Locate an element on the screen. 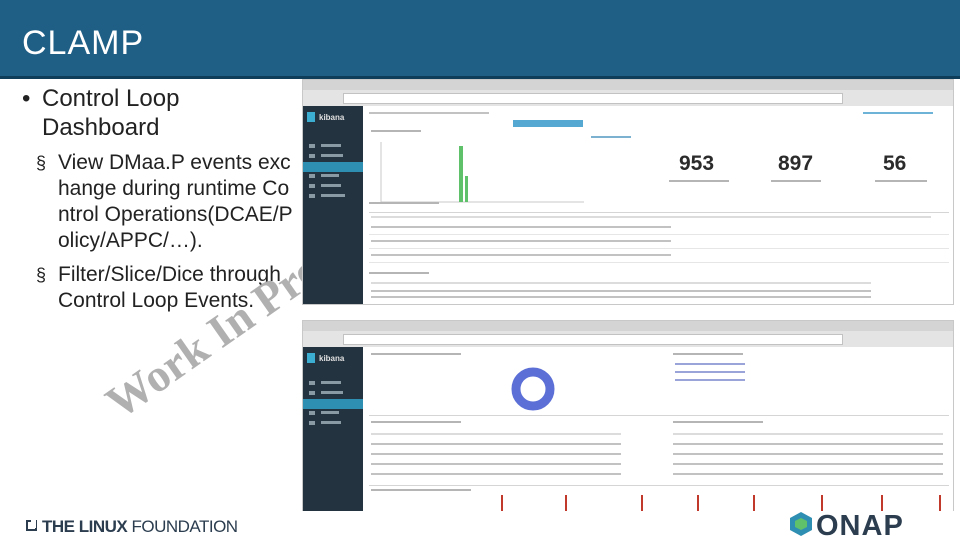  slide-header: CLAMP is located at coordinates (480, 39).